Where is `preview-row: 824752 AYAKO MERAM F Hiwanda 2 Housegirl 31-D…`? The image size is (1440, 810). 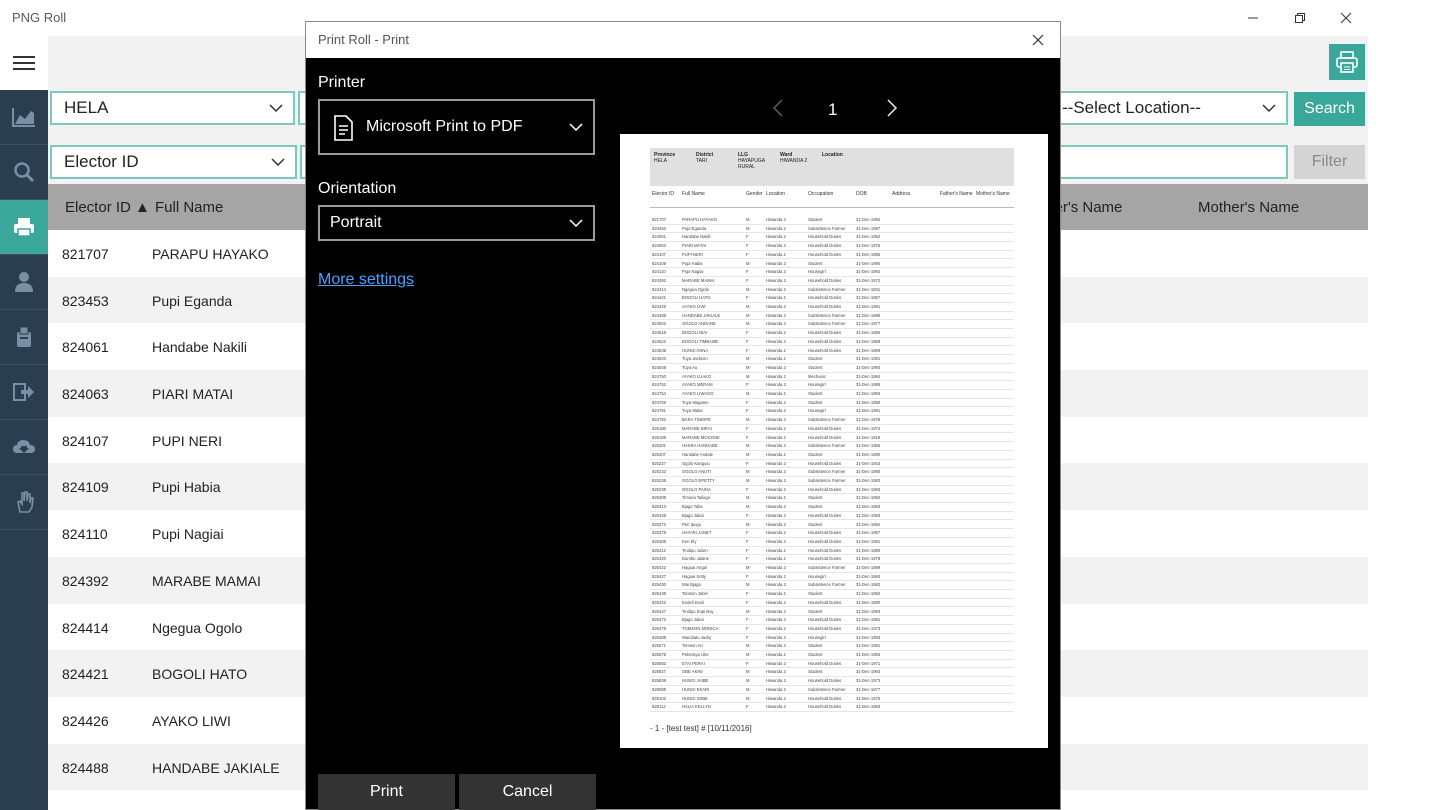
preview-row: 824752 AYAKO MERAM F Hiwanda 2 Housegirl 31-D… is located at coordinates (832, 385).